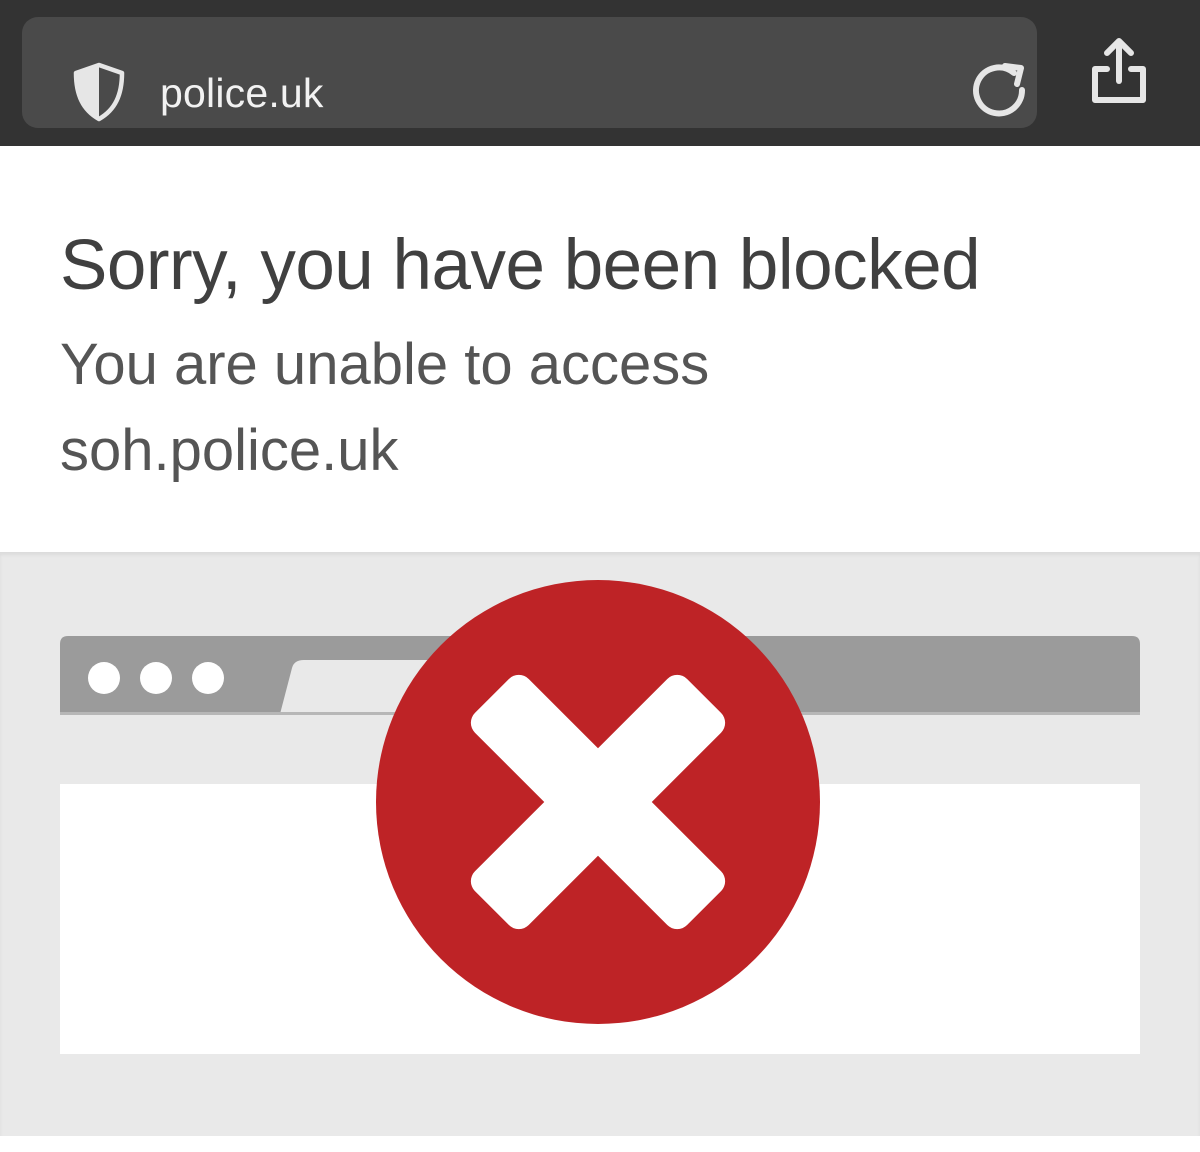 The image size is (1200, 1152). I want to click on share-icon, so click(1119, 72).